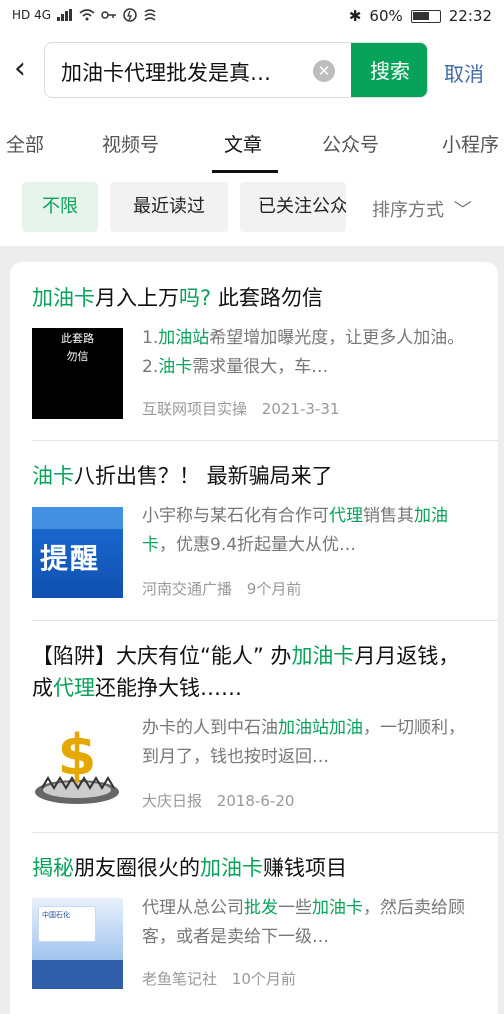 The height and width of the screenshot is (1014, 504). I want to click on filter-chip-any: 不限, so click(60, 207).